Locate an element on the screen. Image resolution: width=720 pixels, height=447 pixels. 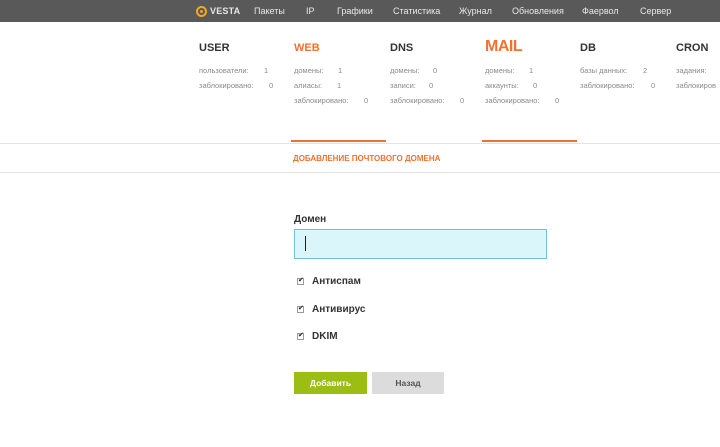
nav-statistics: Статистика is located at coordinates (416, 11).